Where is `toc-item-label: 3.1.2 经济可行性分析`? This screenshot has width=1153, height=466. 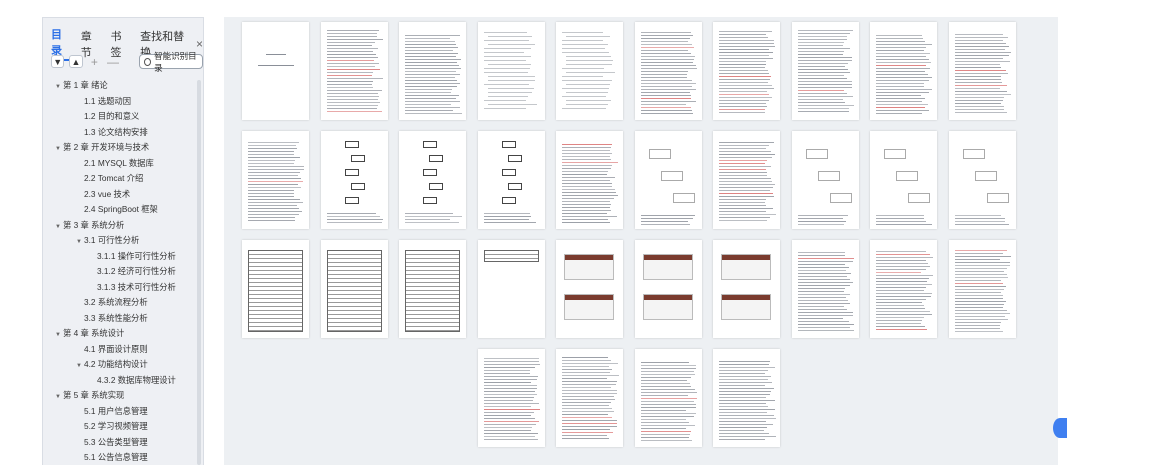 toc-item-label: 3.1.2 经济可行性分析 is located at coordinates (136, 271).